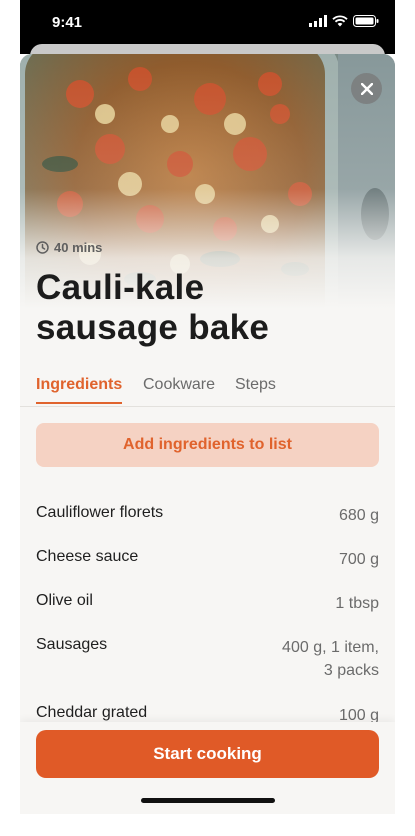 The width and height of the screenshot is (415, 836). What do you see at coordinates (358, 515) in the screenshot?
I see `ingredient-quantity: 680 g` at bounding box center [358, 515].